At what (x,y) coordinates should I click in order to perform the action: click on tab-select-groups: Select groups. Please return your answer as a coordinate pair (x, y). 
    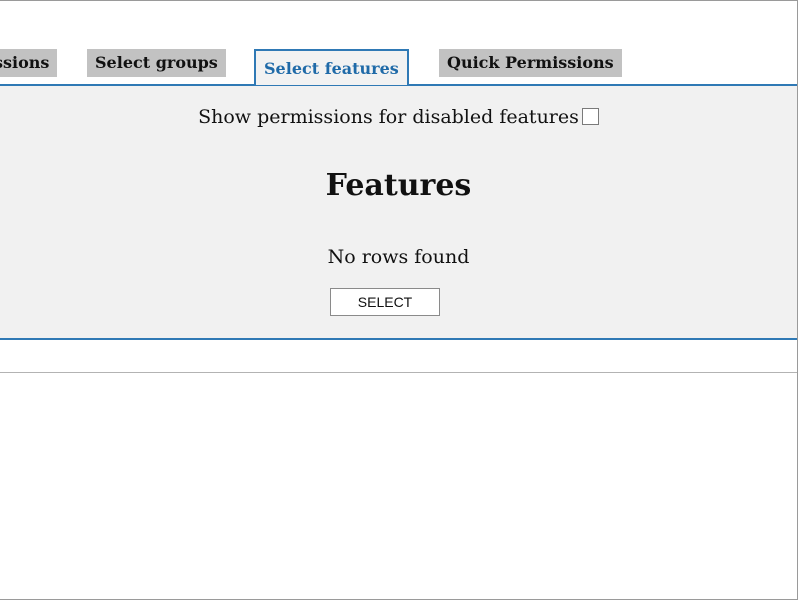
    Looking at the image, I should click on (156, 63).